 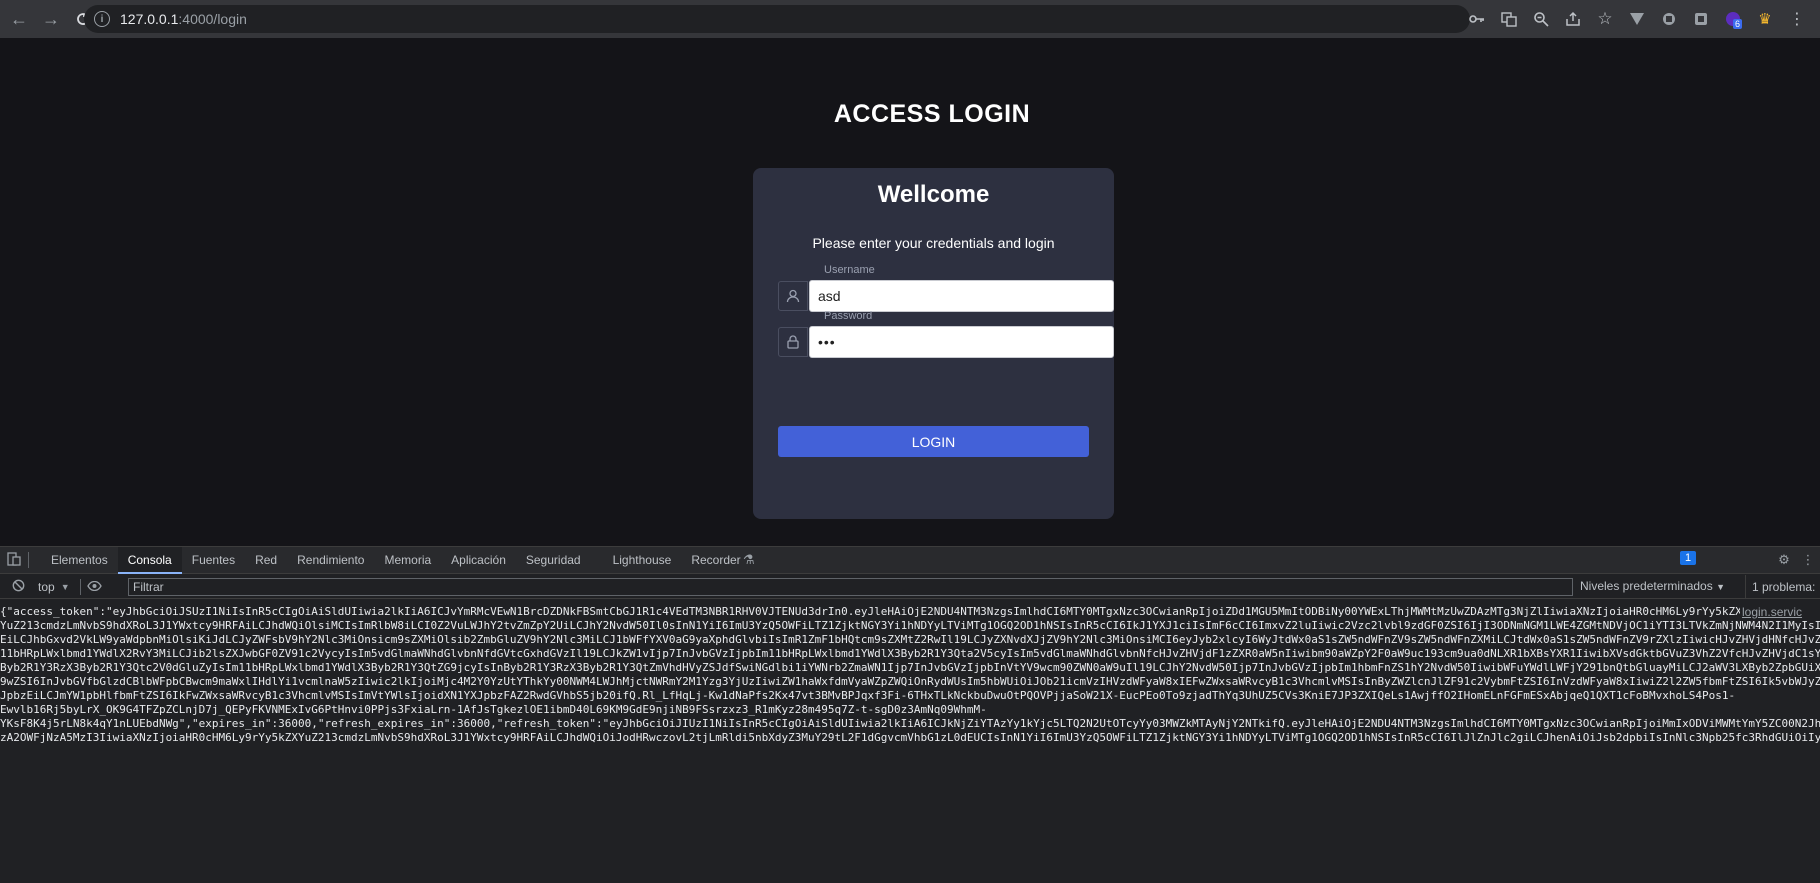 What do you see at coordinates (1797, 19) in the screenshot?
I see `menu-icon: ⋮` at bounding box center [1797, 19].